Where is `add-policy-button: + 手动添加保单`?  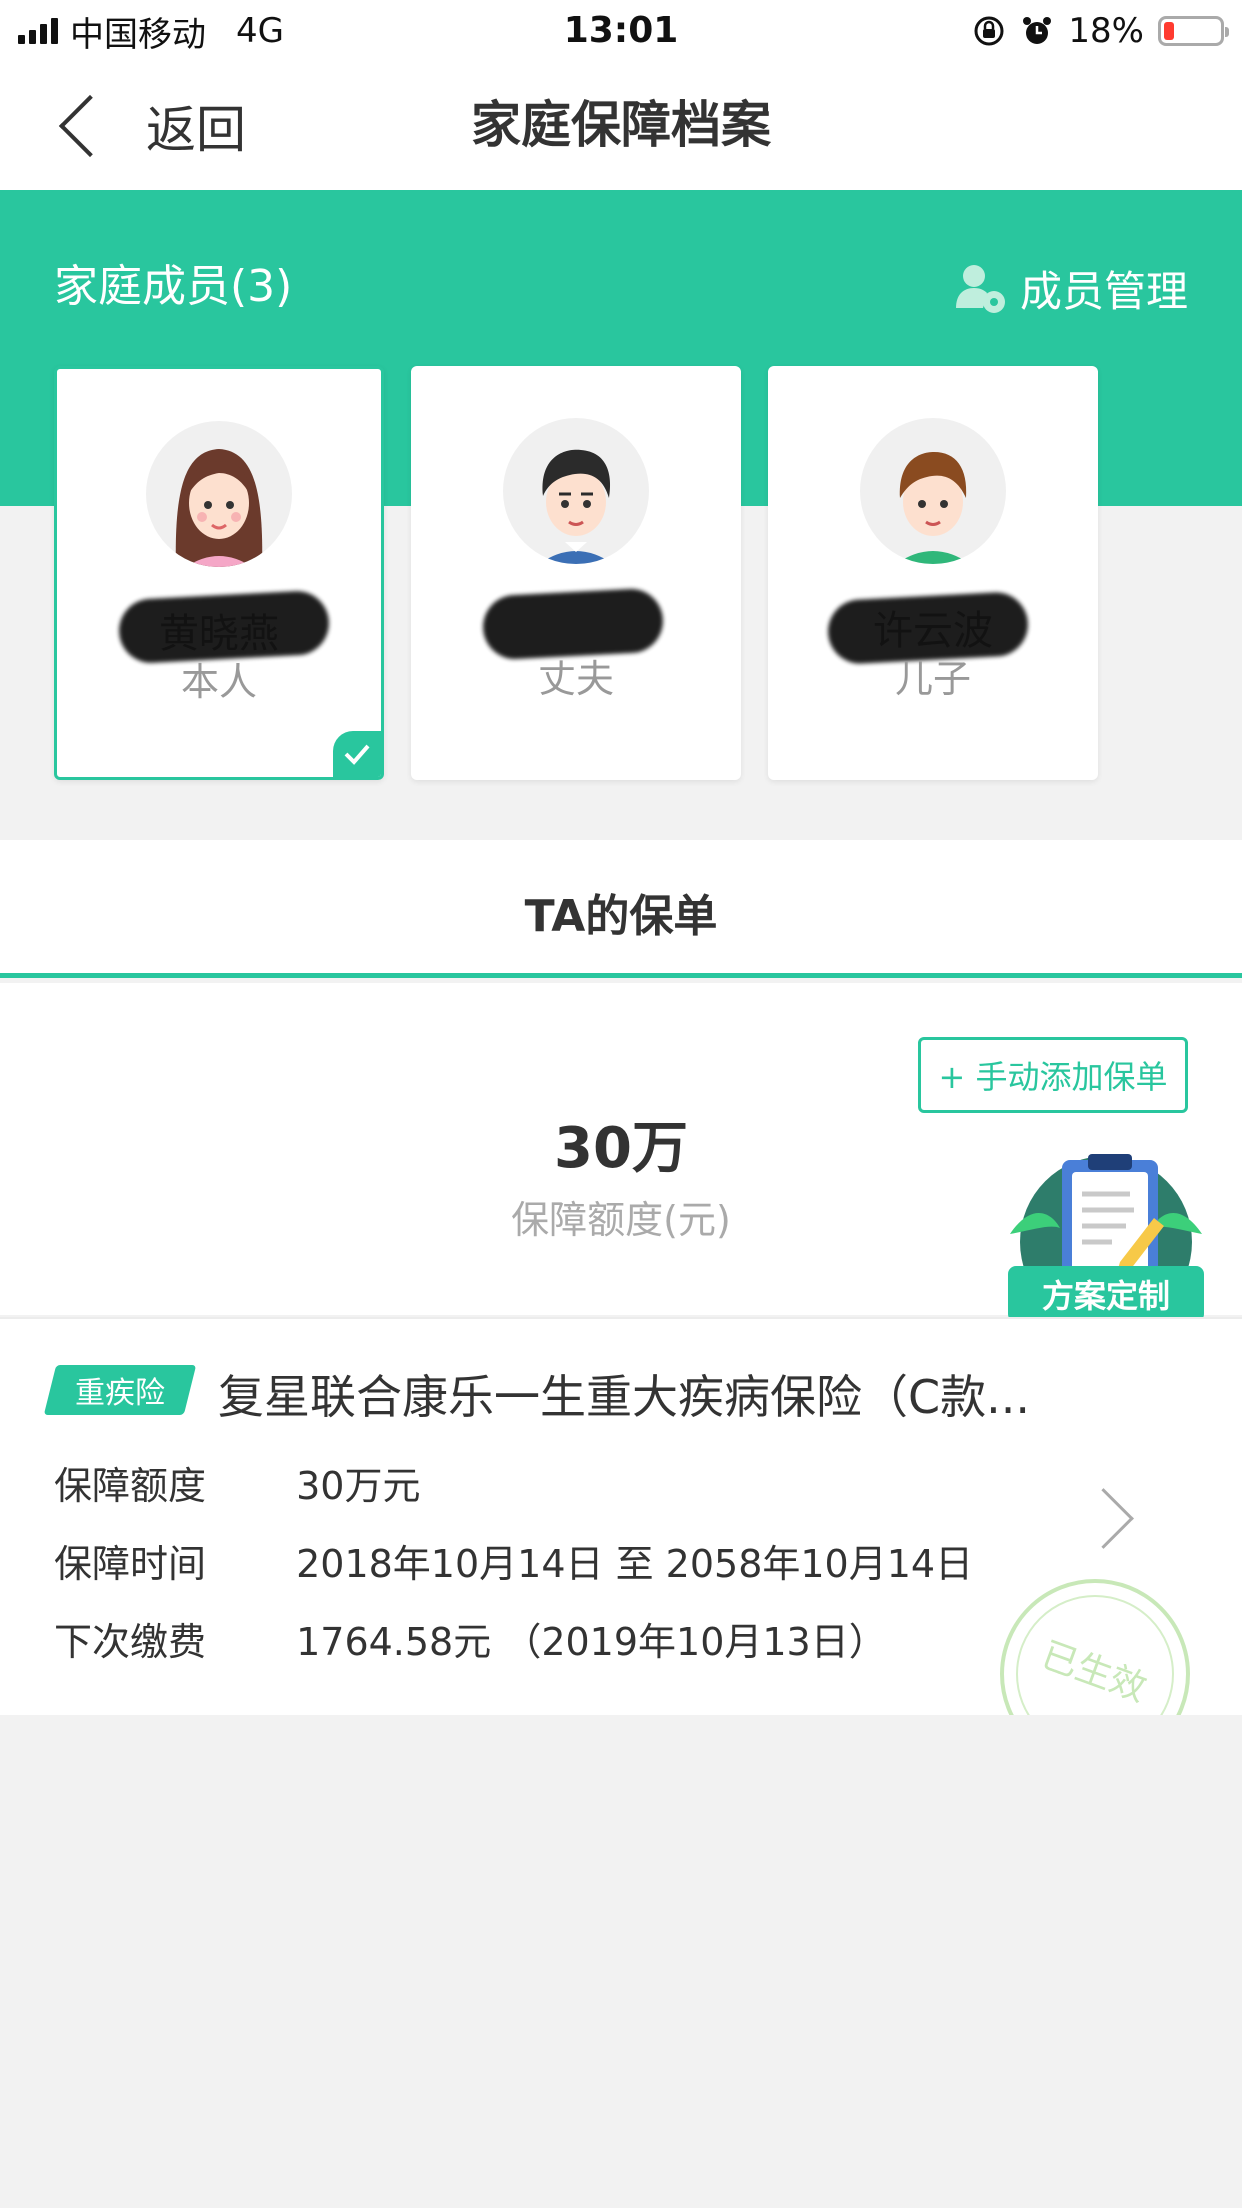 add-policy-button: + 手动添加保单 is located at coordinates (1053, 1075).